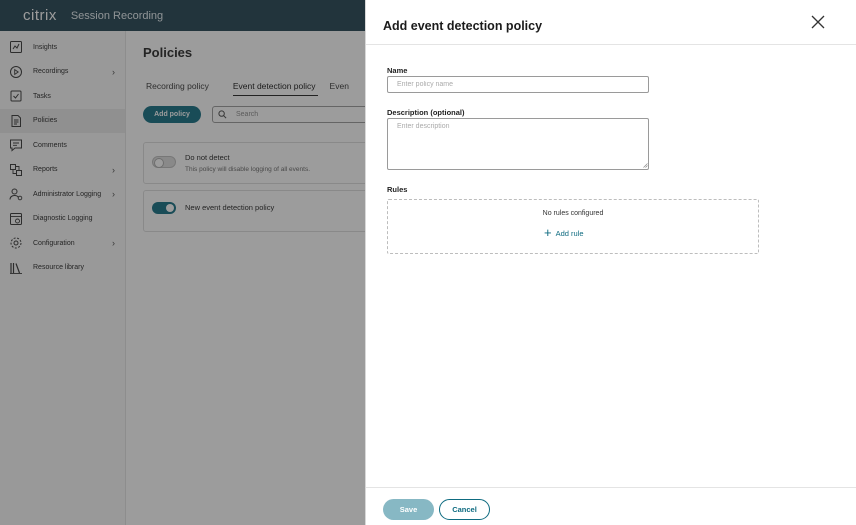  I want to click on description-textarea, so click(518, 144).